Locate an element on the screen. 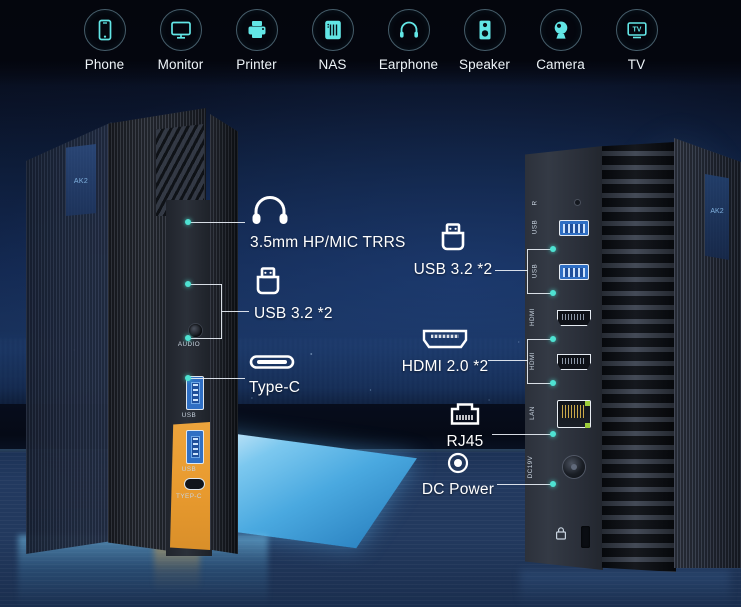  right-unit-brand-text: AK2 is located at coordinates (717, 211).